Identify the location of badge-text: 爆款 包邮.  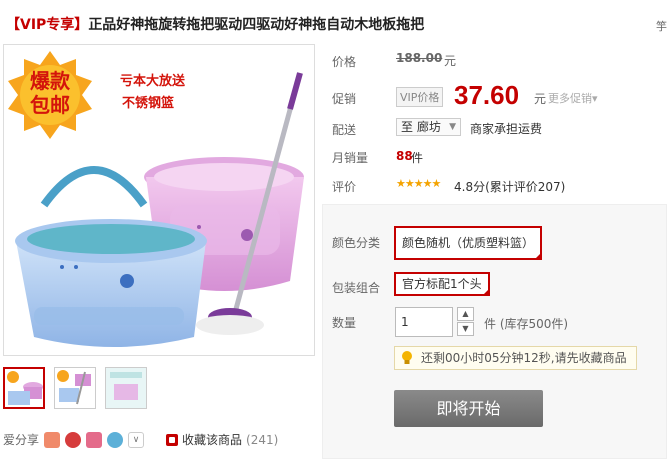
(50, 93).